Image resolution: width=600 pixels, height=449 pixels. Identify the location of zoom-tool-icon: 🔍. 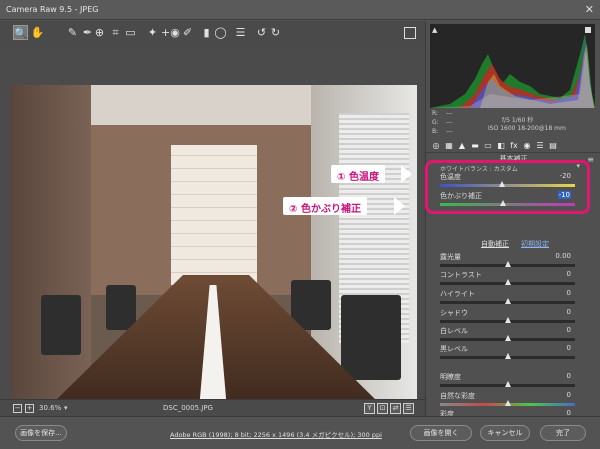
(20, 32).